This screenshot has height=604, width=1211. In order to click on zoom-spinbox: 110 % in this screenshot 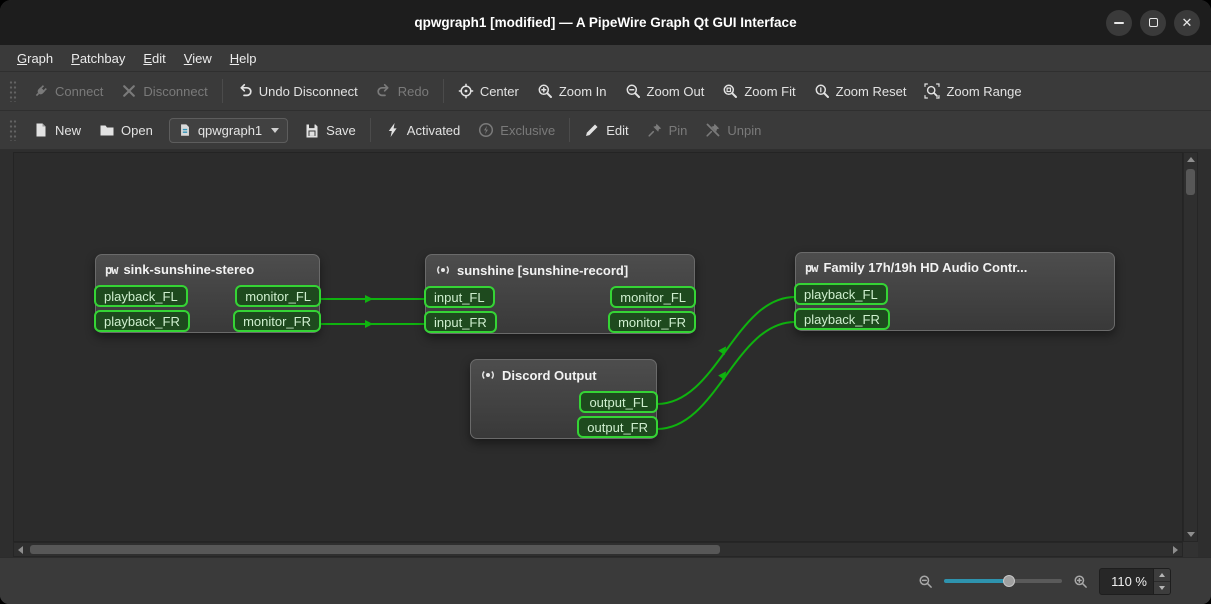, I will do `click(1135, 581)`.